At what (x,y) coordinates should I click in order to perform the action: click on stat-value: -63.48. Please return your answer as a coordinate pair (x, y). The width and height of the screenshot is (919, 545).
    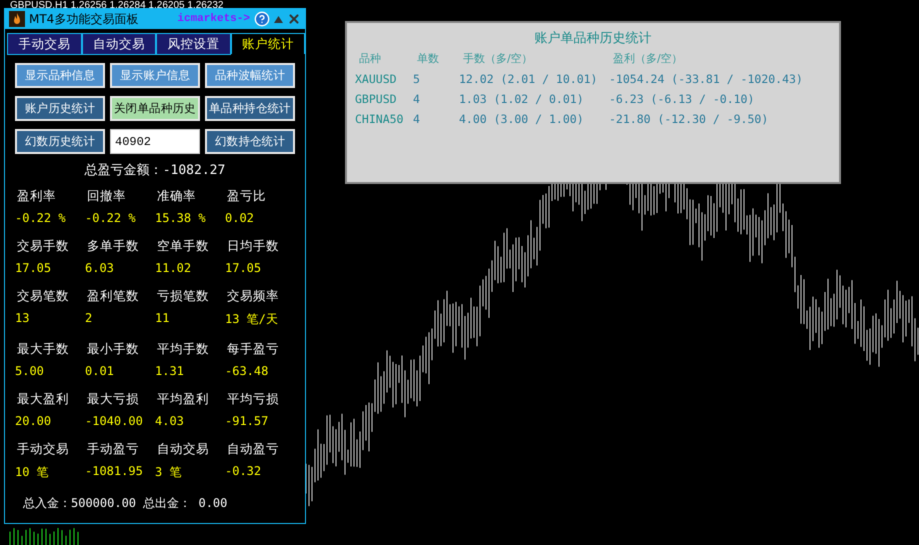
    Looking at the image, I should click on (247, 371).